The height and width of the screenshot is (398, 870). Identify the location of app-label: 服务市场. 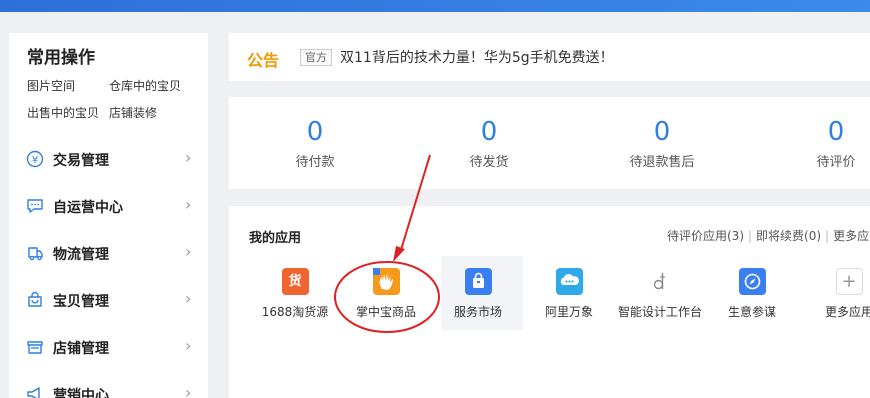
(477, 312).